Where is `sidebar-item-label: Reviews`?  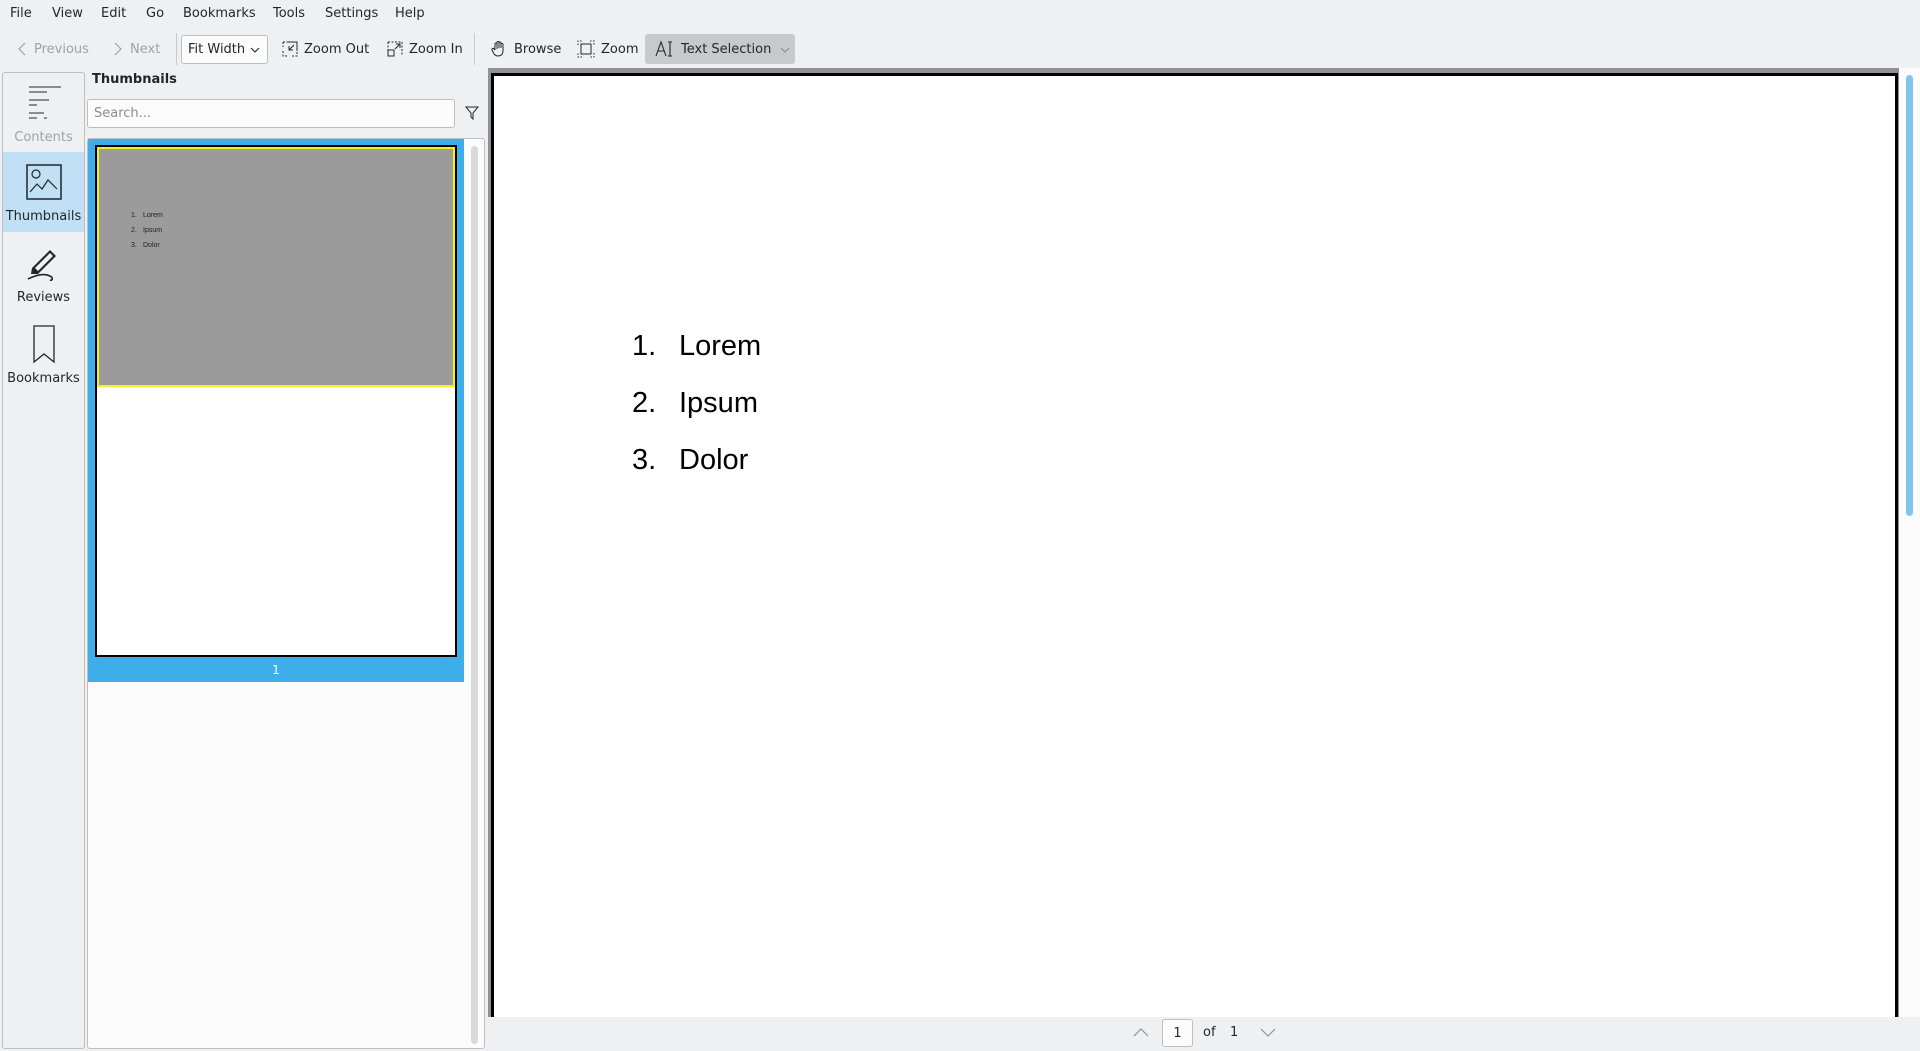
sidebar-item-label: Reviews is located at coordinates (43, 297).